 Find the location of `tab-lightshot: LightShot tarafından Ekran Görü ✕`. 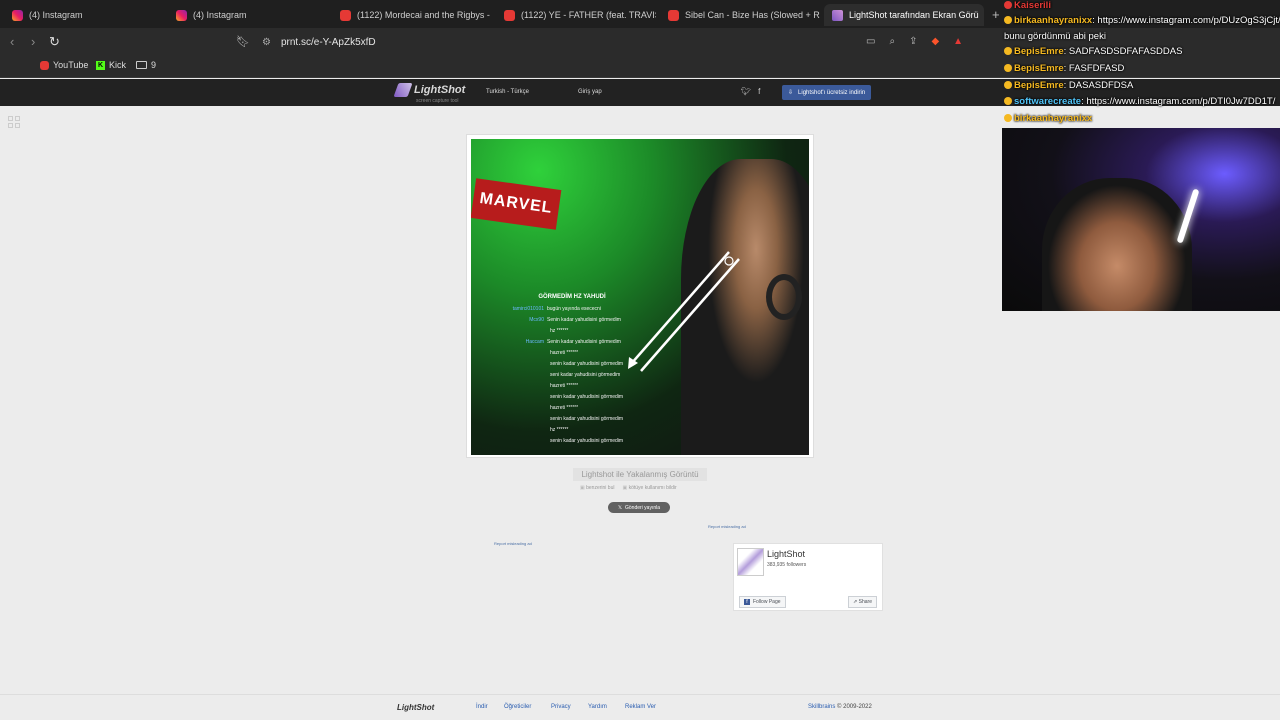

tab-lightshot: LightShot tarafından Ekran Görü ✕ is located at coordinates (904, 15).